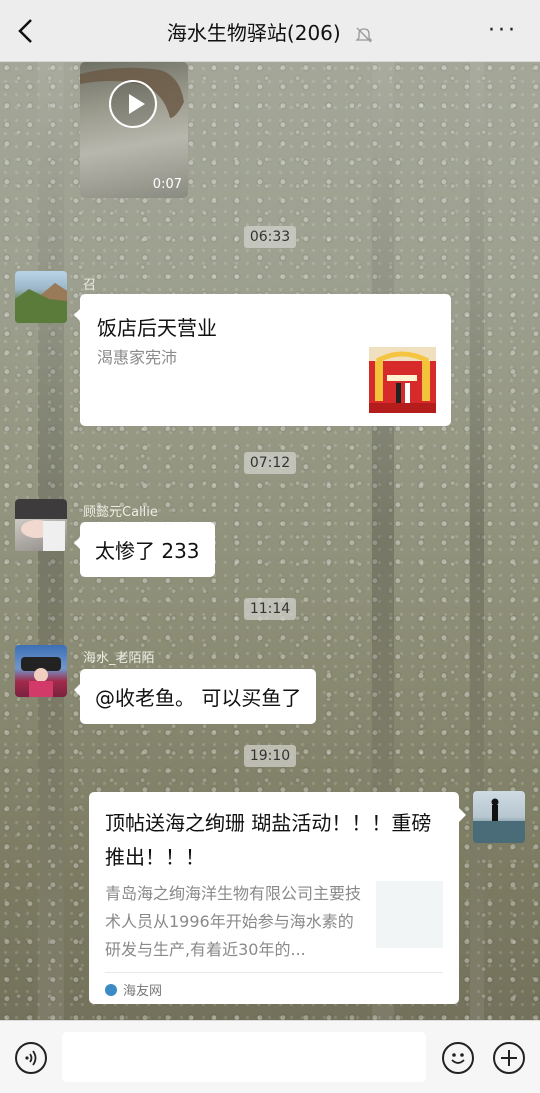 This screenshot has width=540, height=1093. I want to click on timestamp: 07:12, so click(270, 463).